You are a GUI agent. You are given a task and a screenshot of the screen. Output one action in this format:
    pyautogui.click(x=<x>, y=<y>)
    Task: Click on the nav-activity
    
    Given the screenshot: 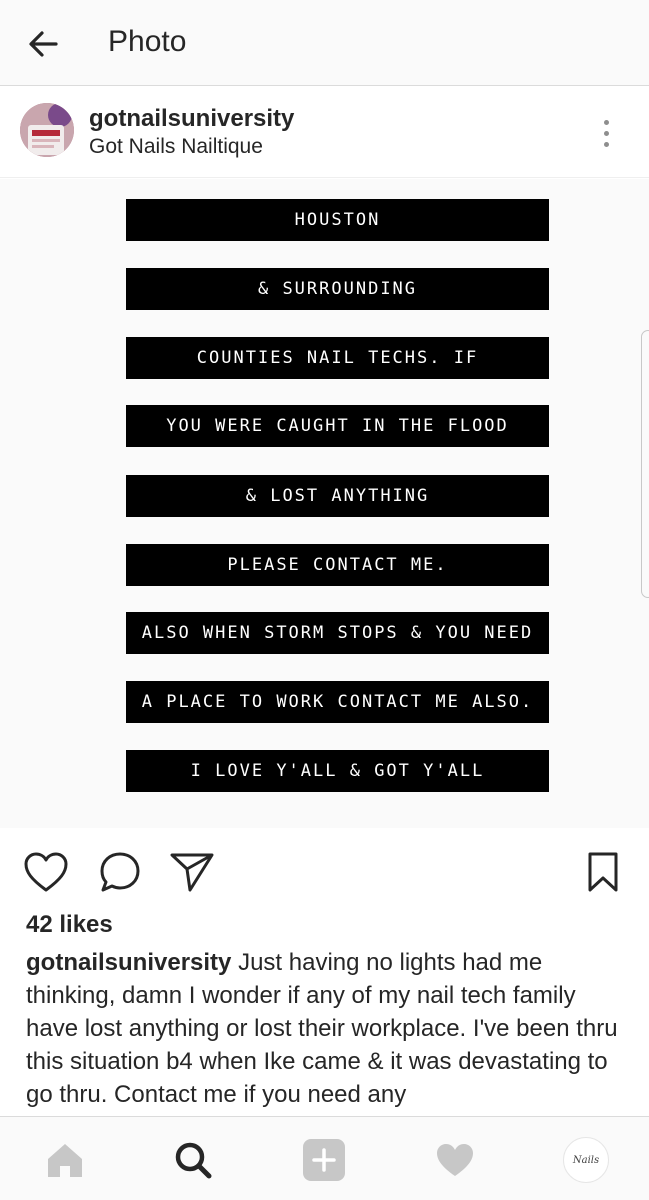 What is the action you would take?
    pyautogui.click(x=455, y=1160)
    